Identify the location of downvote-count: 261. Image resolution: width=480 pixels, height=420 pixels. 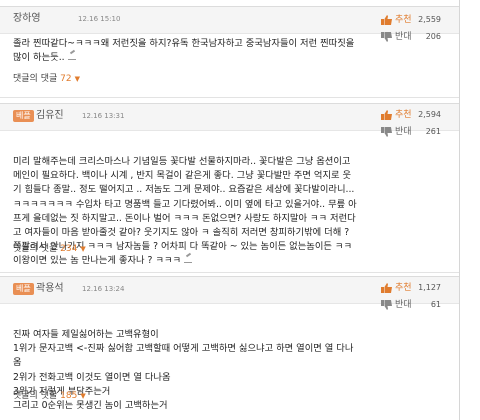
(433, 131).